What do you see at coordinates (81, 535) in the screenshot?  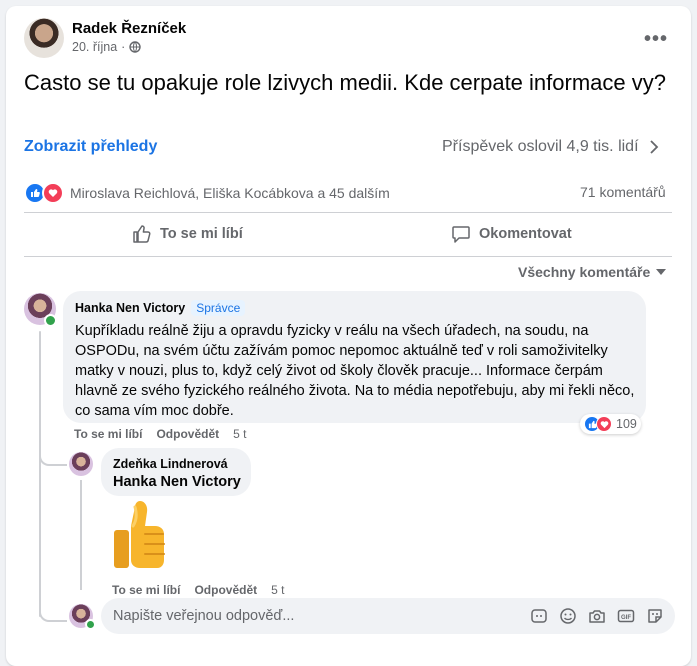 I see `reply-thread-line` at bounding box center [81, 535].